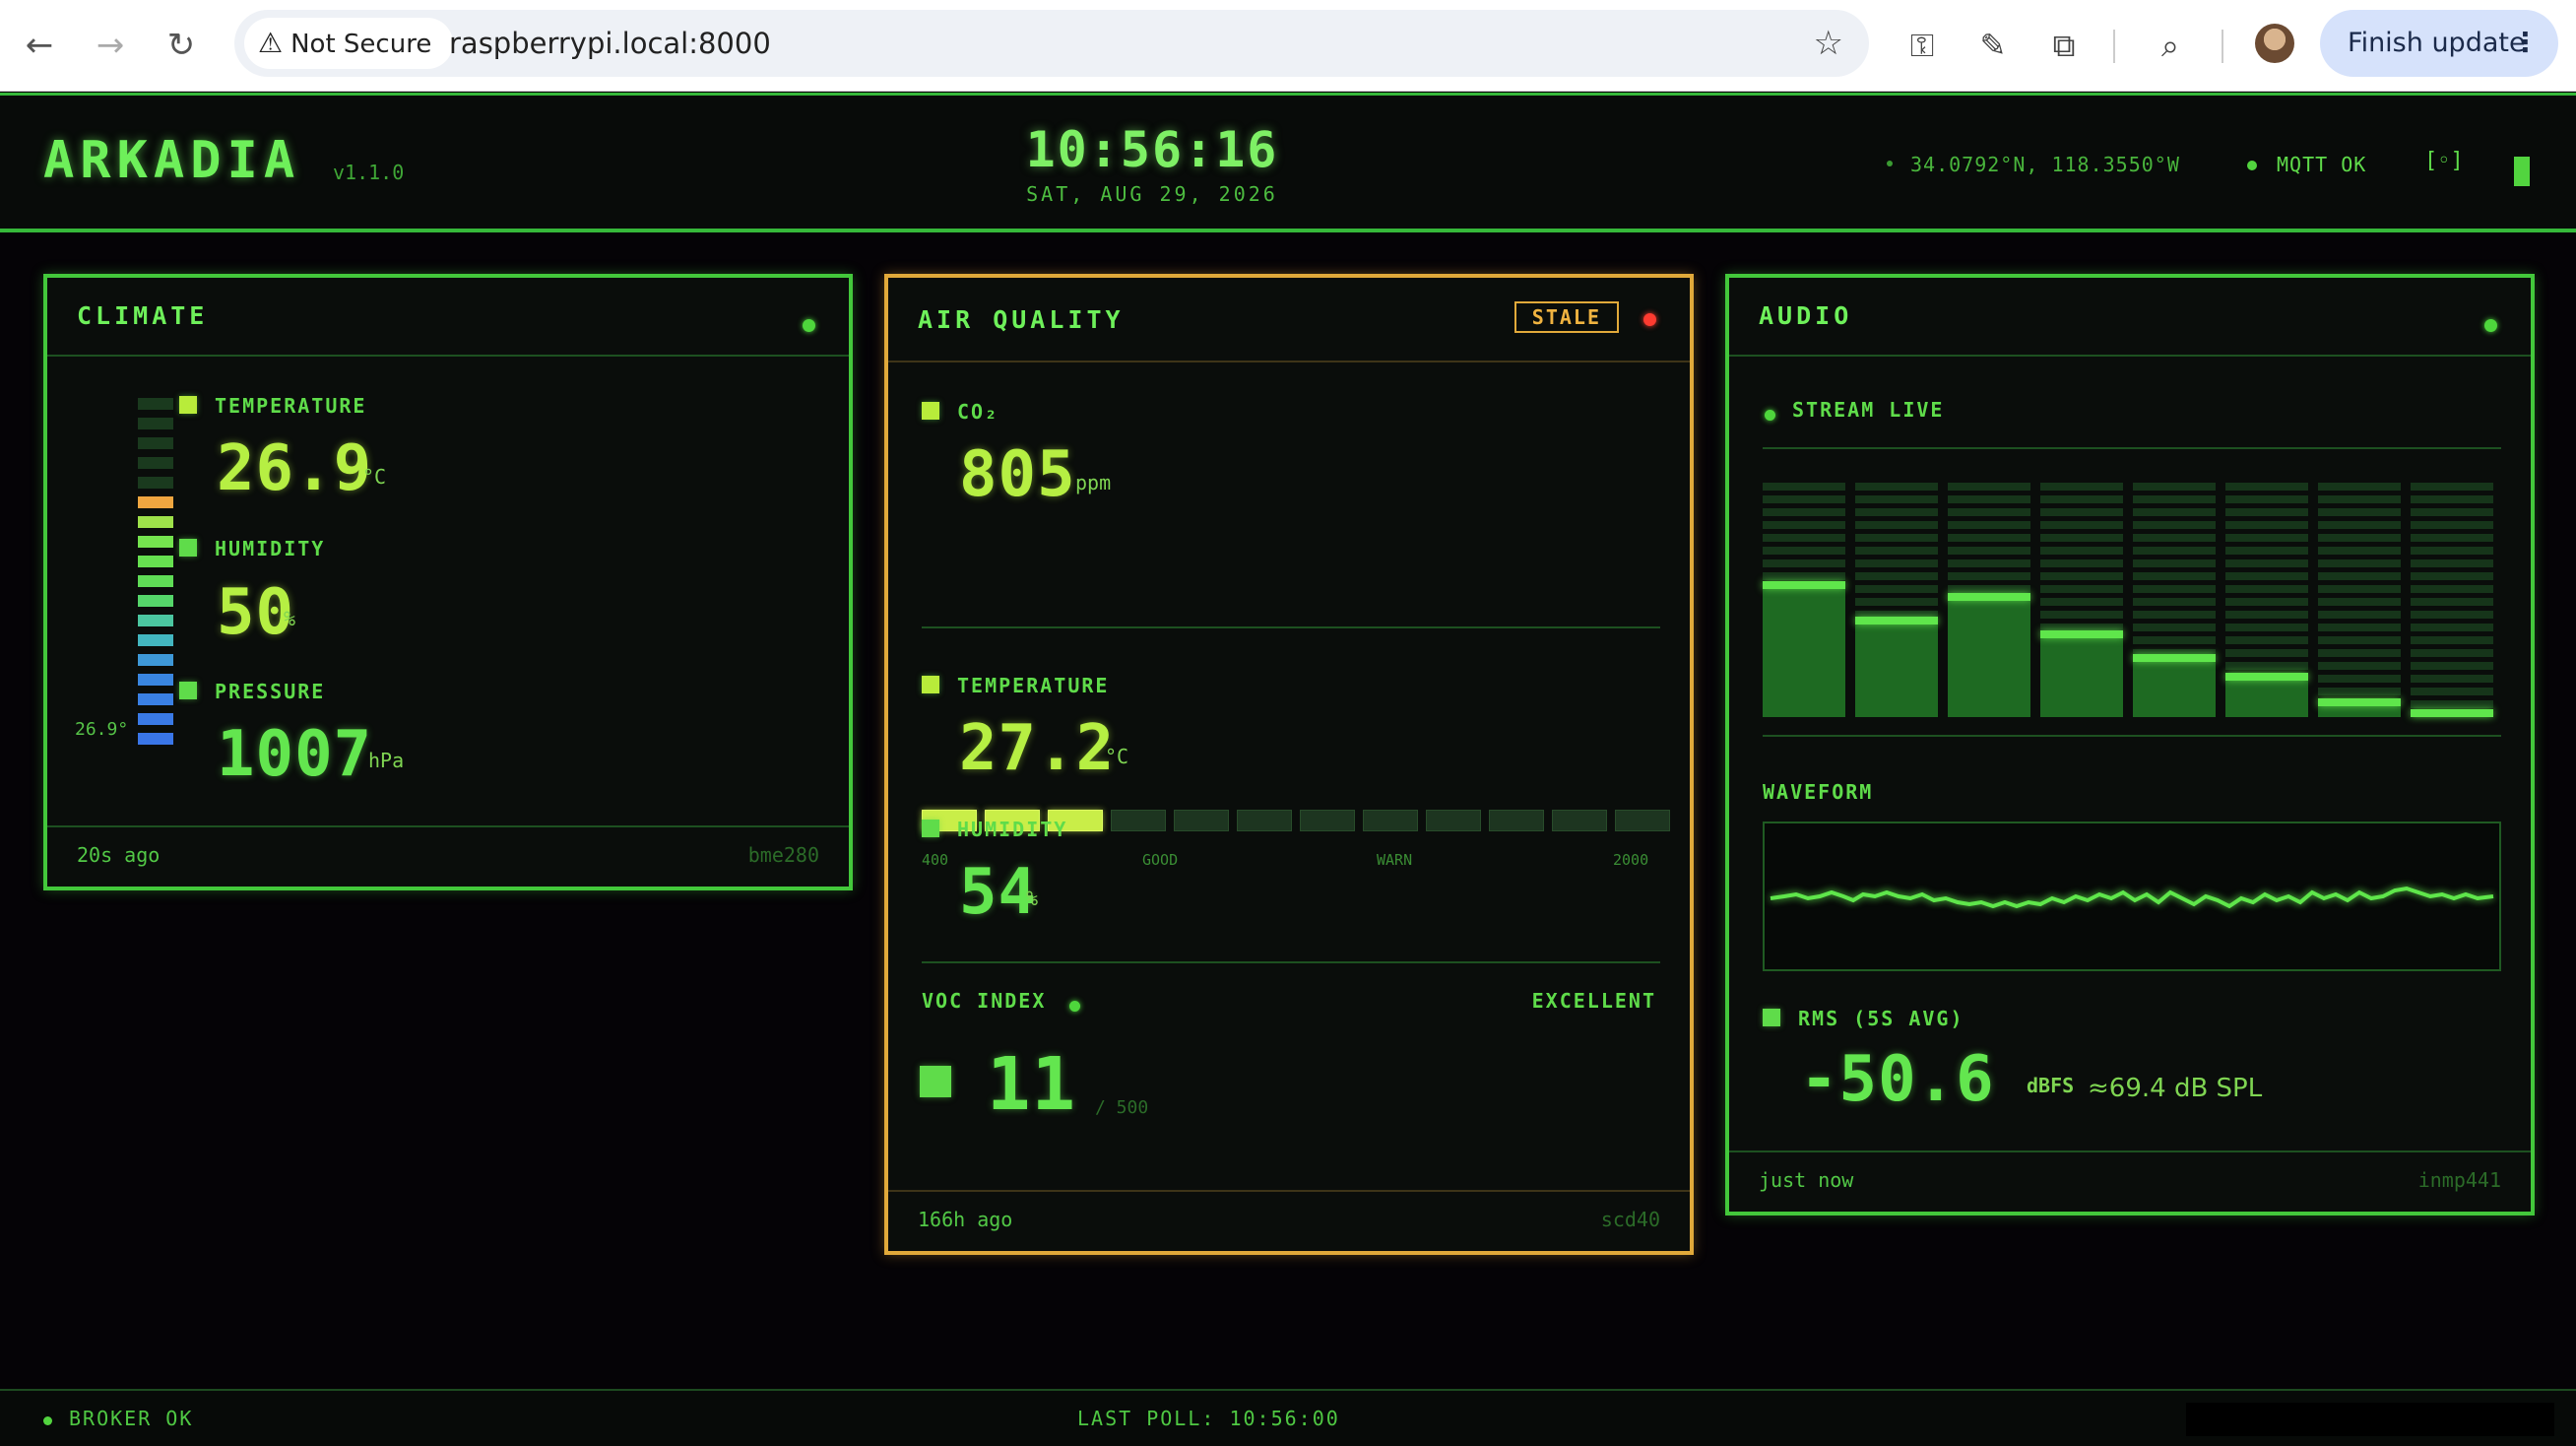 This screenshot has height=1446, width=2576. What do you see at coordinates (188, 690) in the screenshot?
I see `pressure-indicator` at bounding box center [188, 690].